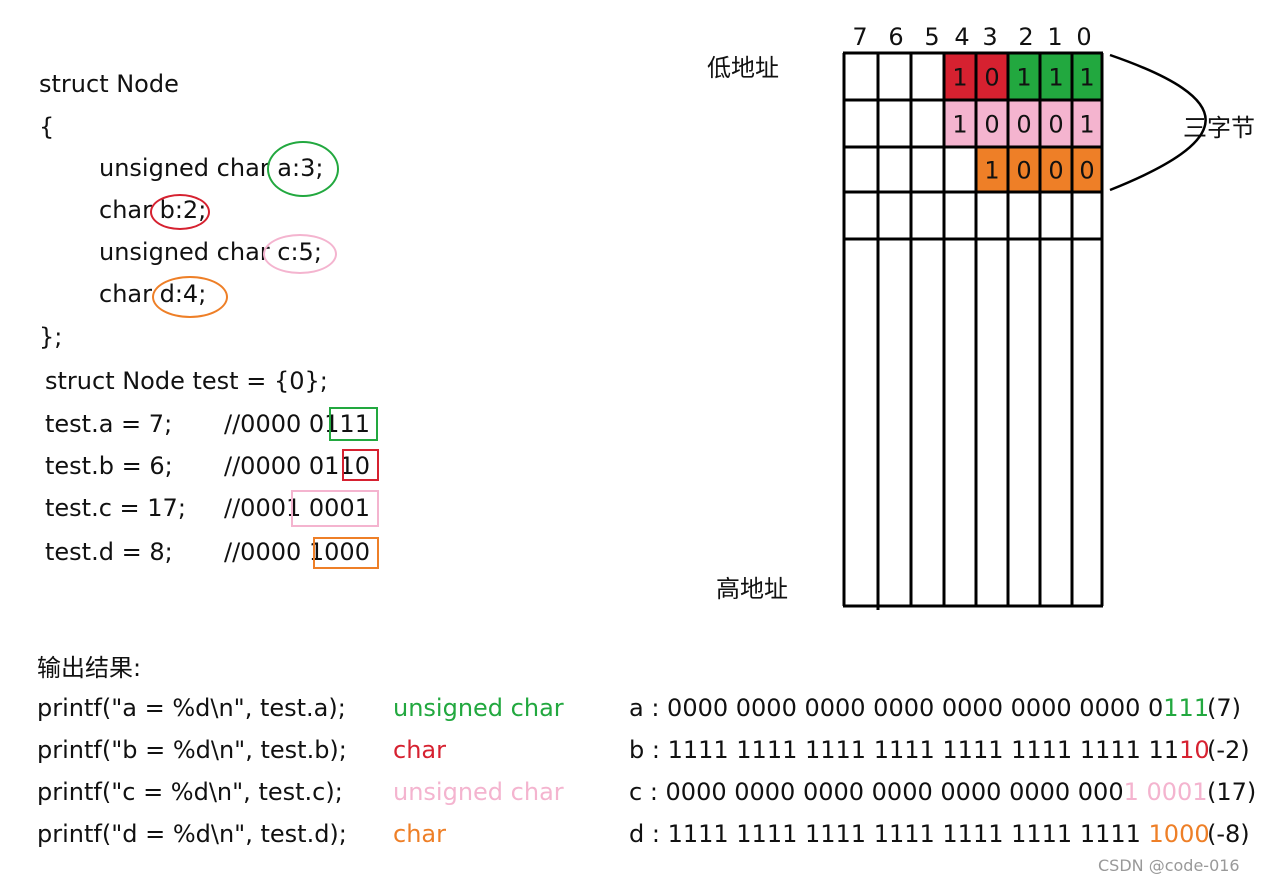  I want to click on type-b: char, so click(419, 750).